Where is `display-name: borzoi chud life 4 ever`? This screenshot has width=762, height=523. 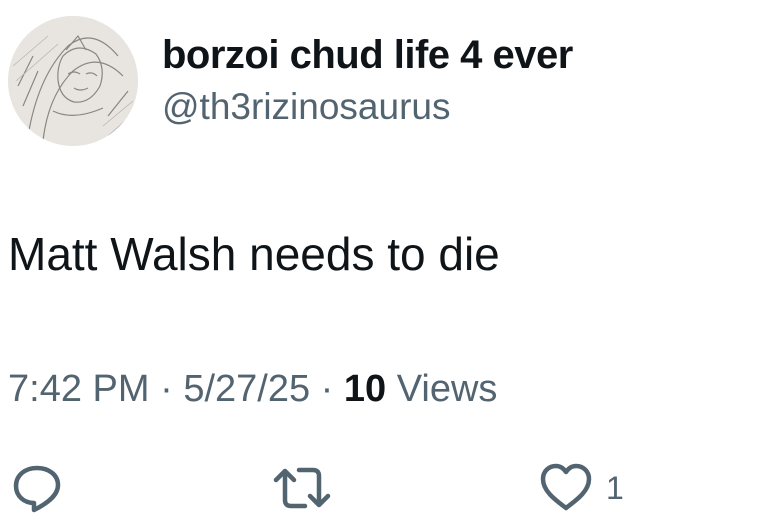
display-name: borzoi chud life 4 ever is located at coordinates (367, 55).